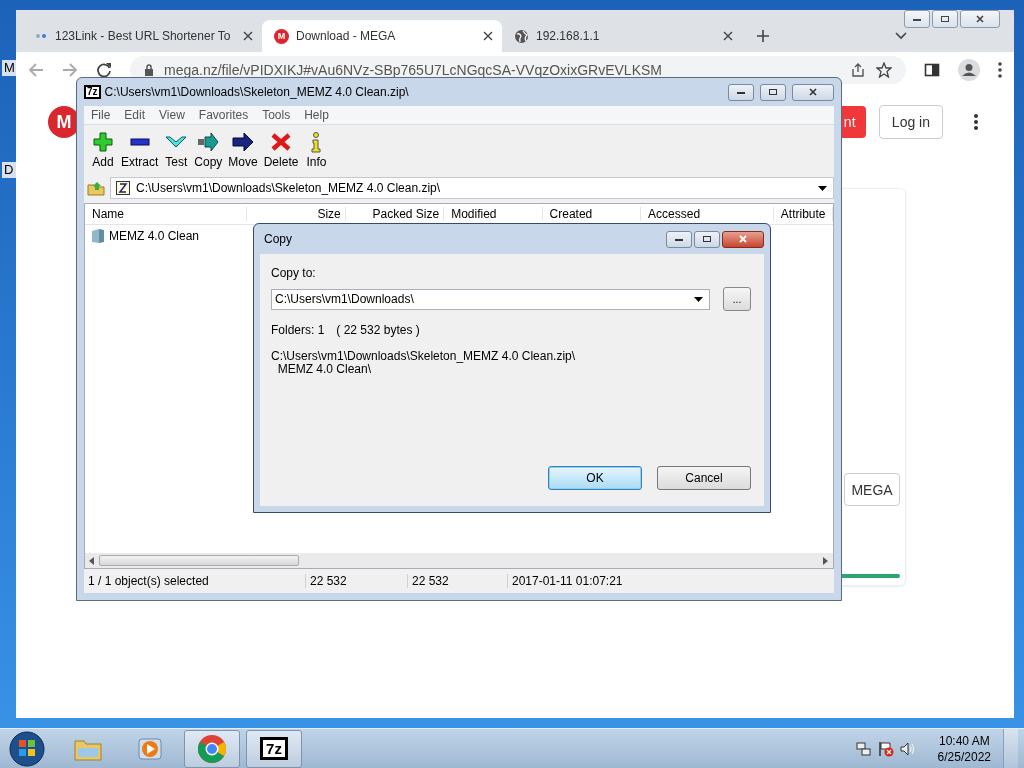 Image resolution: width=1024 pixels, height=768 pixels. I want to click on status-text: 1 / 1 object(s) selected, so click(195, 581).